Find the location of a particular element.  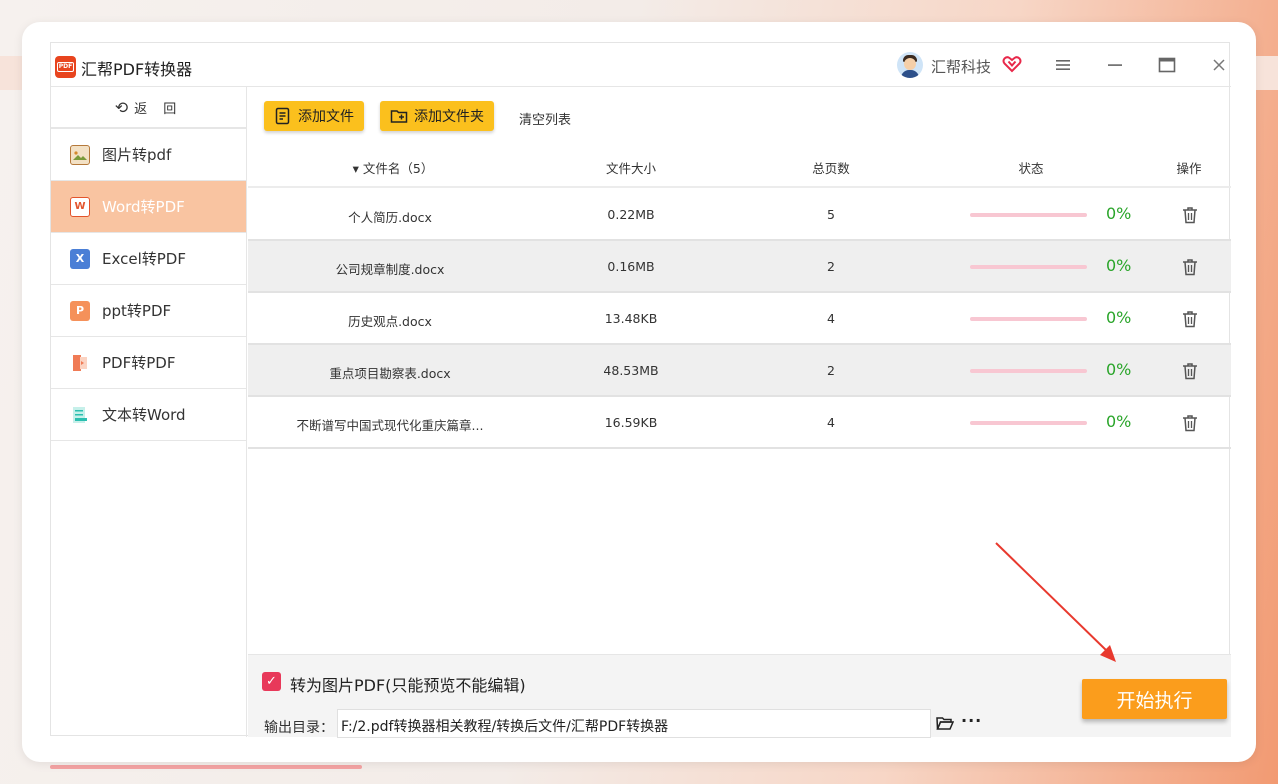

add-file-button: 添加文件 is located at coordinates (314, 116).